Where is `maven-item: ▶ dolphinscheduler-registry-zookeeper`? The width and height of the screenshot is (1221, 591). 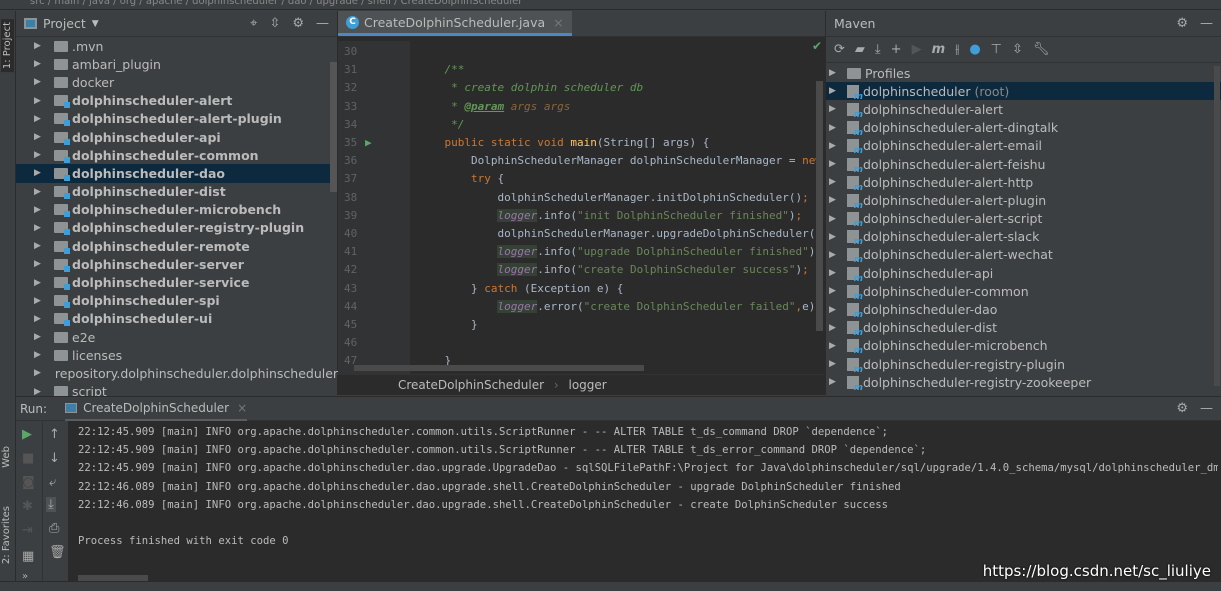
maven-item: ▶ dolphinscheduler-registry-zookeeper is located at coordinates (1023, 383).